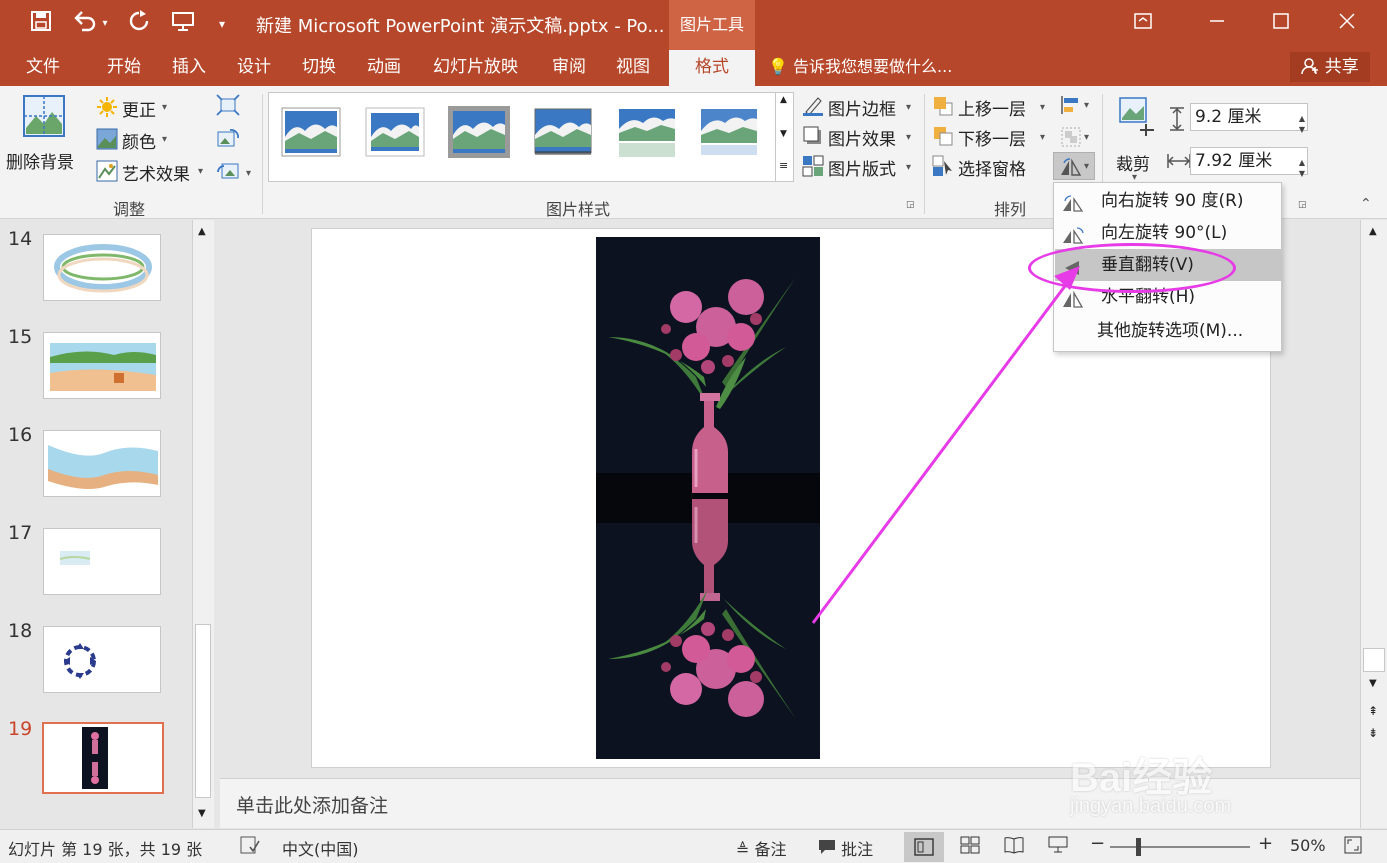 The height and width of the screenshot is (863, 1387). What do you see at coordinates (1014, 847) in the screenshot?
I see `reading-view-icon` at bounding box center [1014, 847].